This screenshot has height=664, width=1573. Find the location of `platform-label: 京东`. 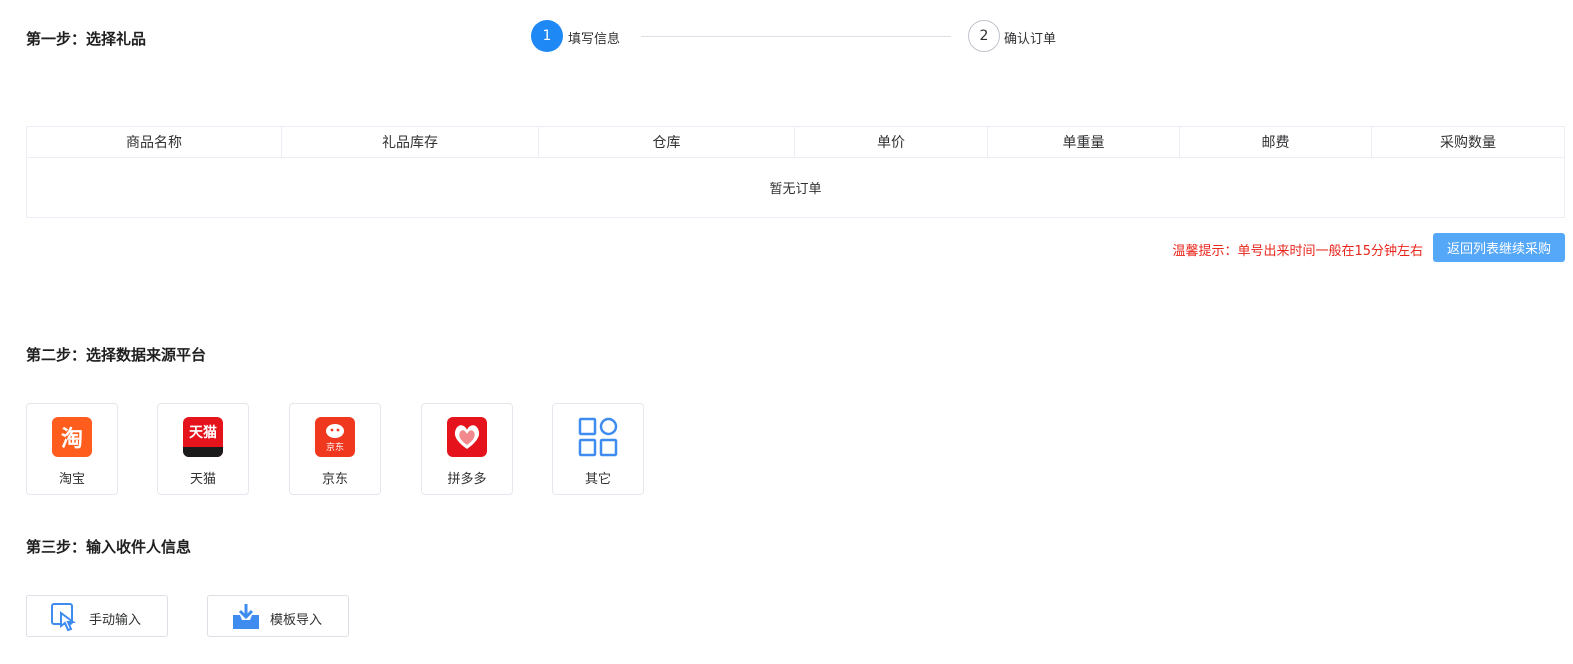

platform-label: 京东 is located at coordinates (334, 479).